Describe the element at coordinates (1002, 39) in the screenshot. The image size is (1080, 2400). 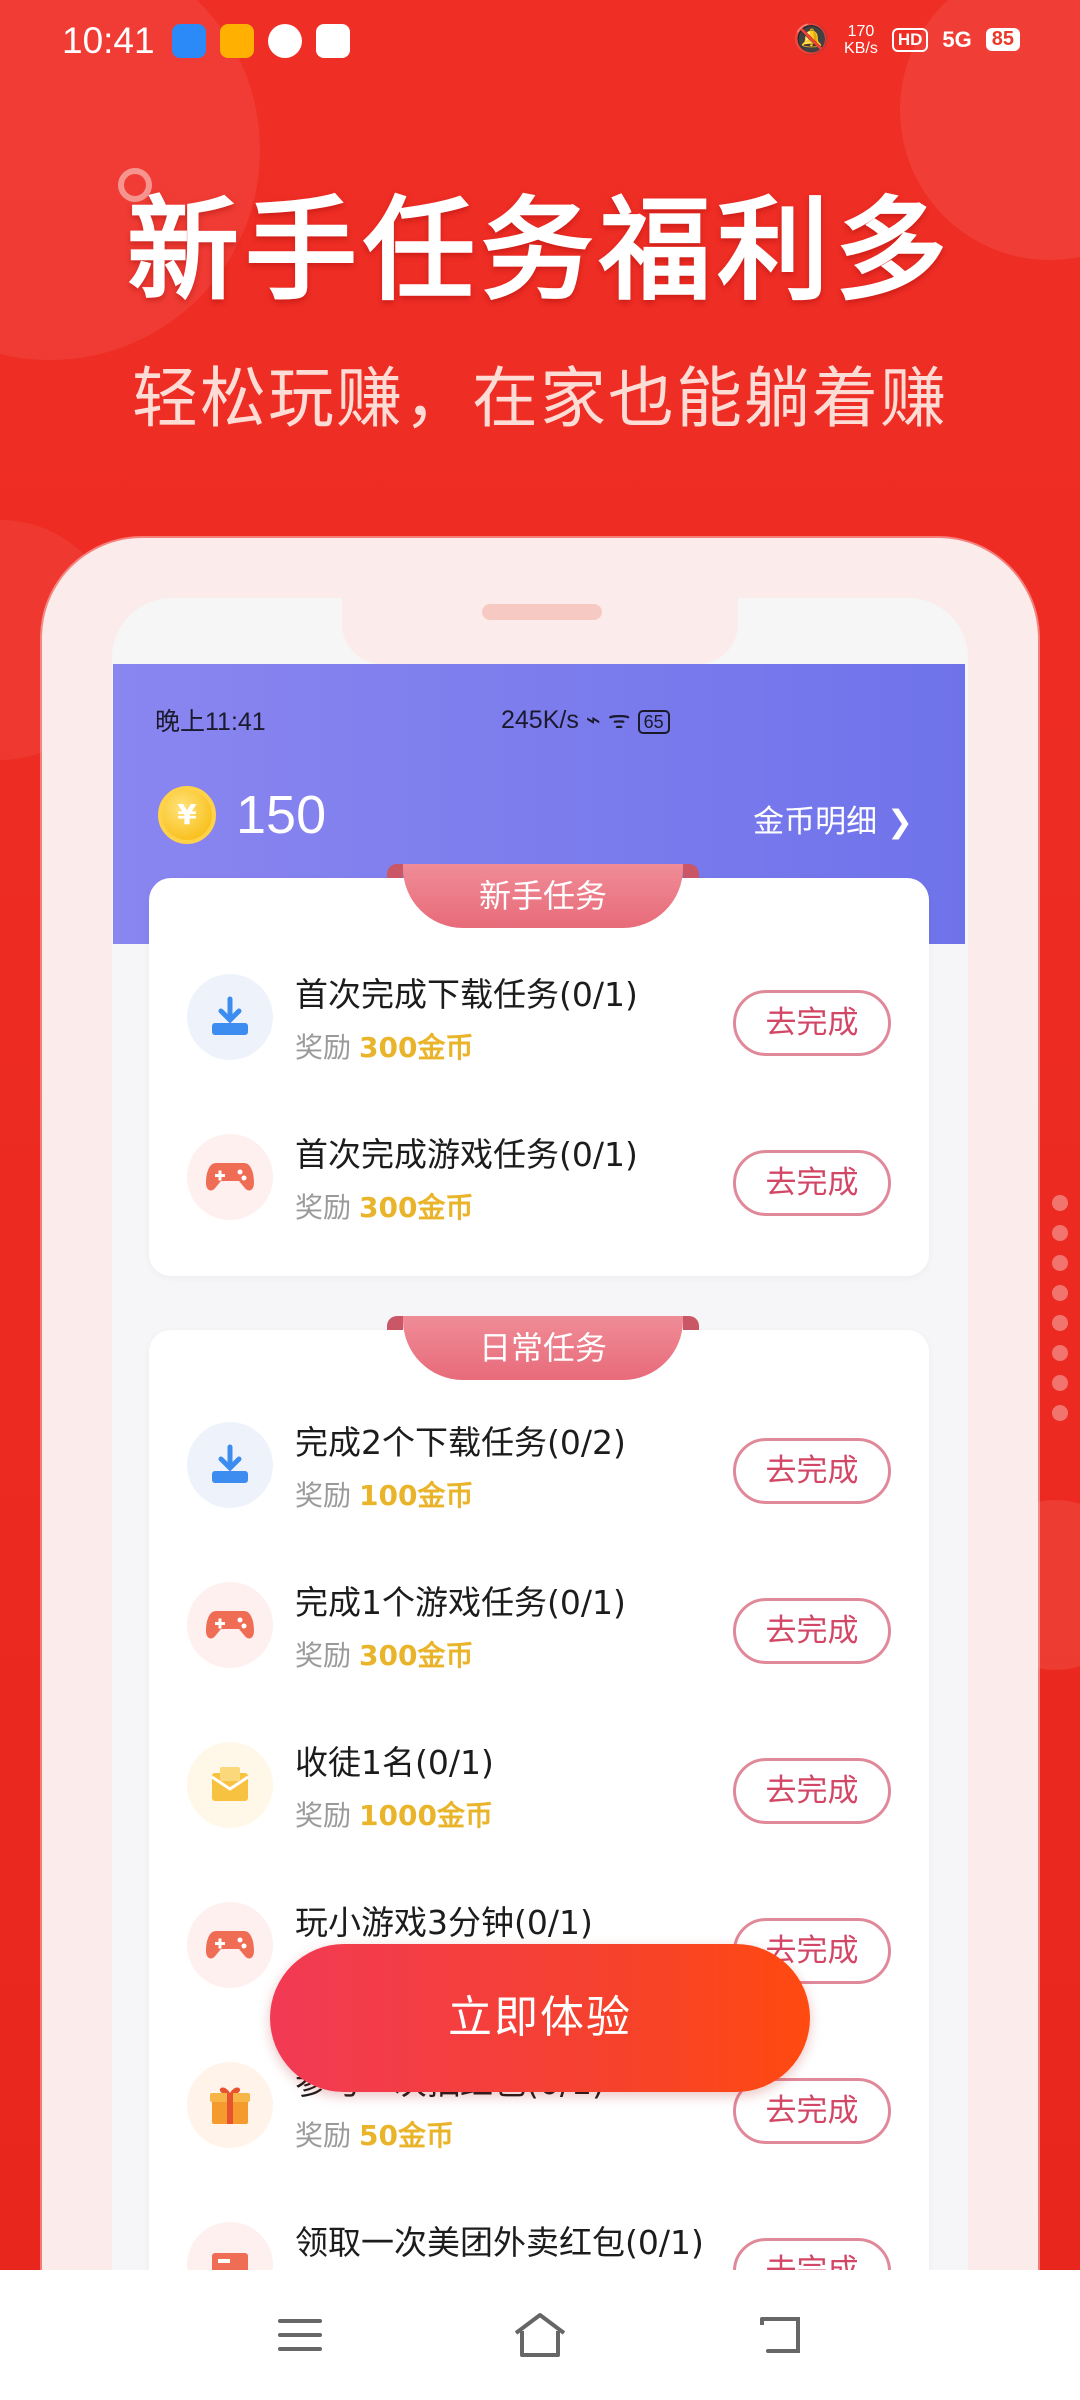
I see `battery-level: 85` at that location.